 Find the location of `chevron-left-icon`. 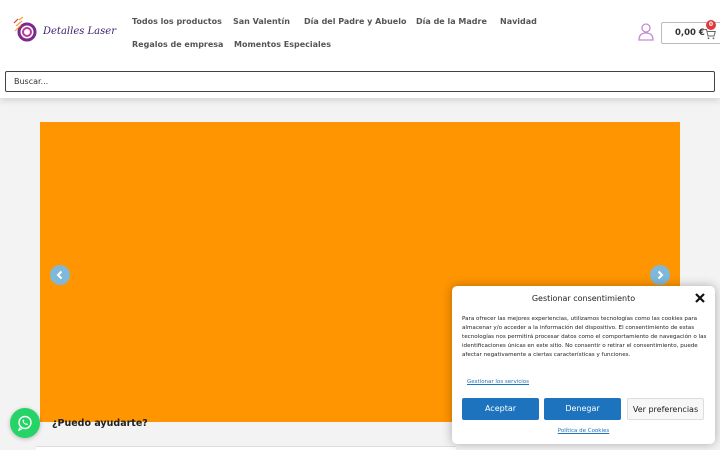

chevron-left-icon is located at coordinates (59, 275).